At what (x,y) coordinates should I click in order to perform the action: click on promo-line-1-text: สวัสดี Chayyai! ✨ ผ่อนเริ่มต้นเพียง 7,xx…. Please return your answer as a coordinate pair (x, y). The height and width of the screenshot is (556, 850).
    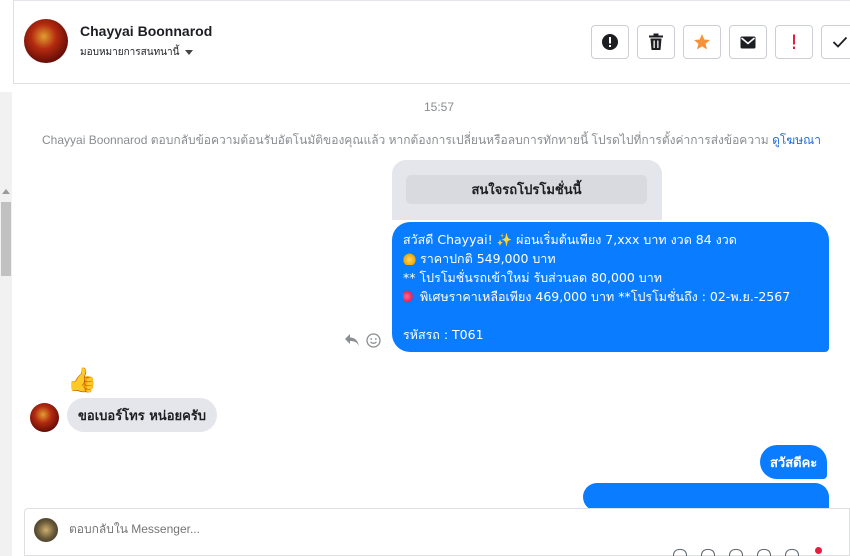
    Looking at the image, I should click on (570, 239).